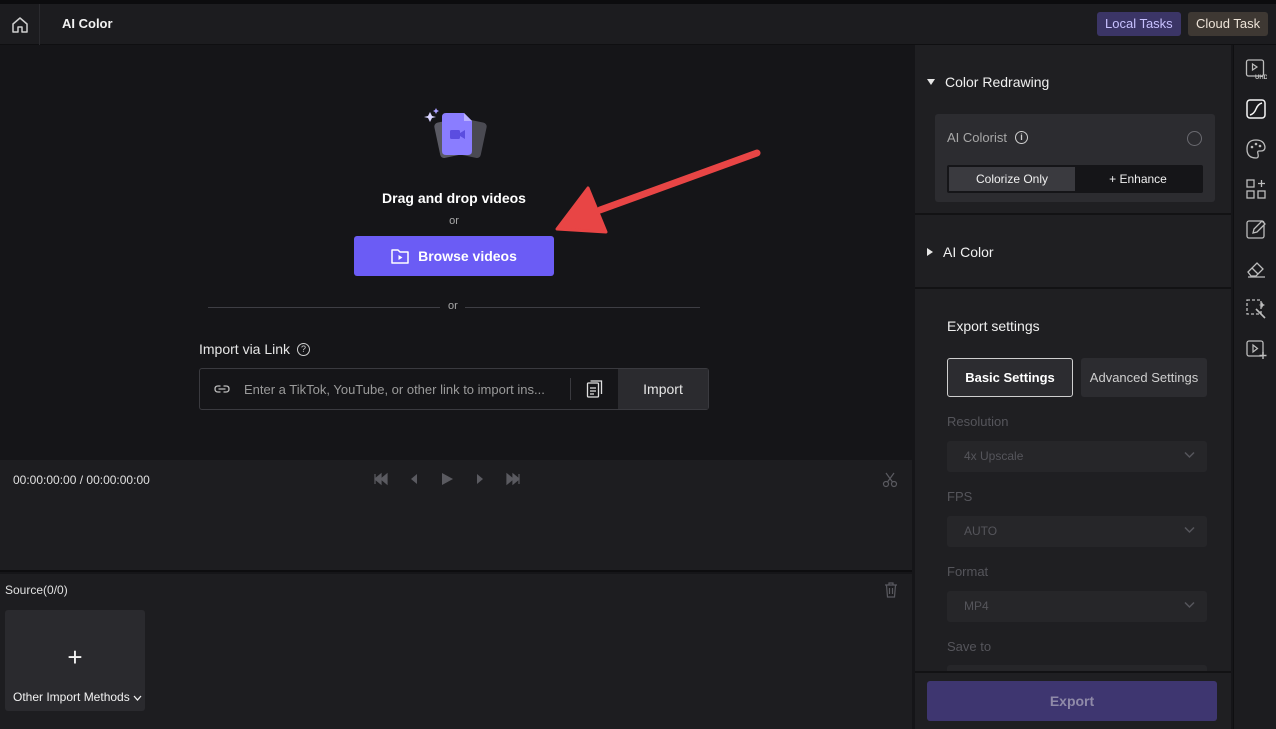 This screenshot has width=1276, height=729. Describe the element at coordinates (1077, 531) in the screenshot. I see `fps-select: AUTO` at that location.